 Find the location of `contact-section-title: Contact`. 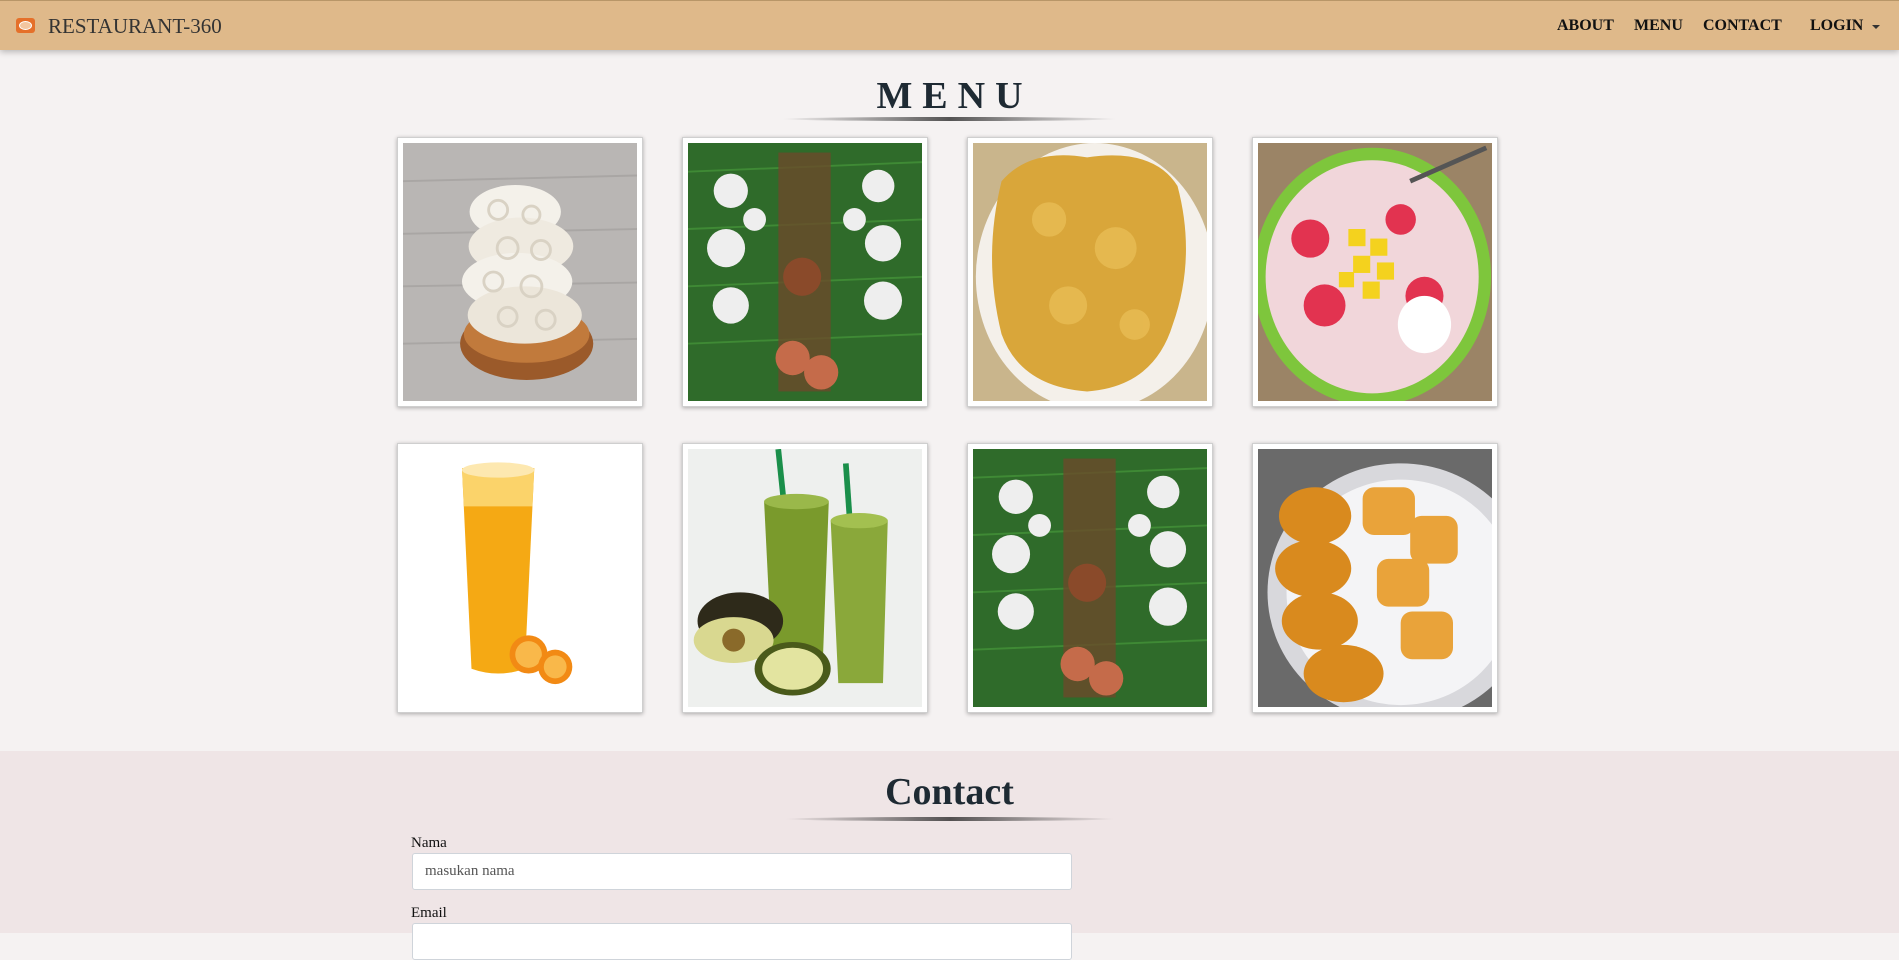

contact-section-title: Contact is located at coordinates (949, 792).